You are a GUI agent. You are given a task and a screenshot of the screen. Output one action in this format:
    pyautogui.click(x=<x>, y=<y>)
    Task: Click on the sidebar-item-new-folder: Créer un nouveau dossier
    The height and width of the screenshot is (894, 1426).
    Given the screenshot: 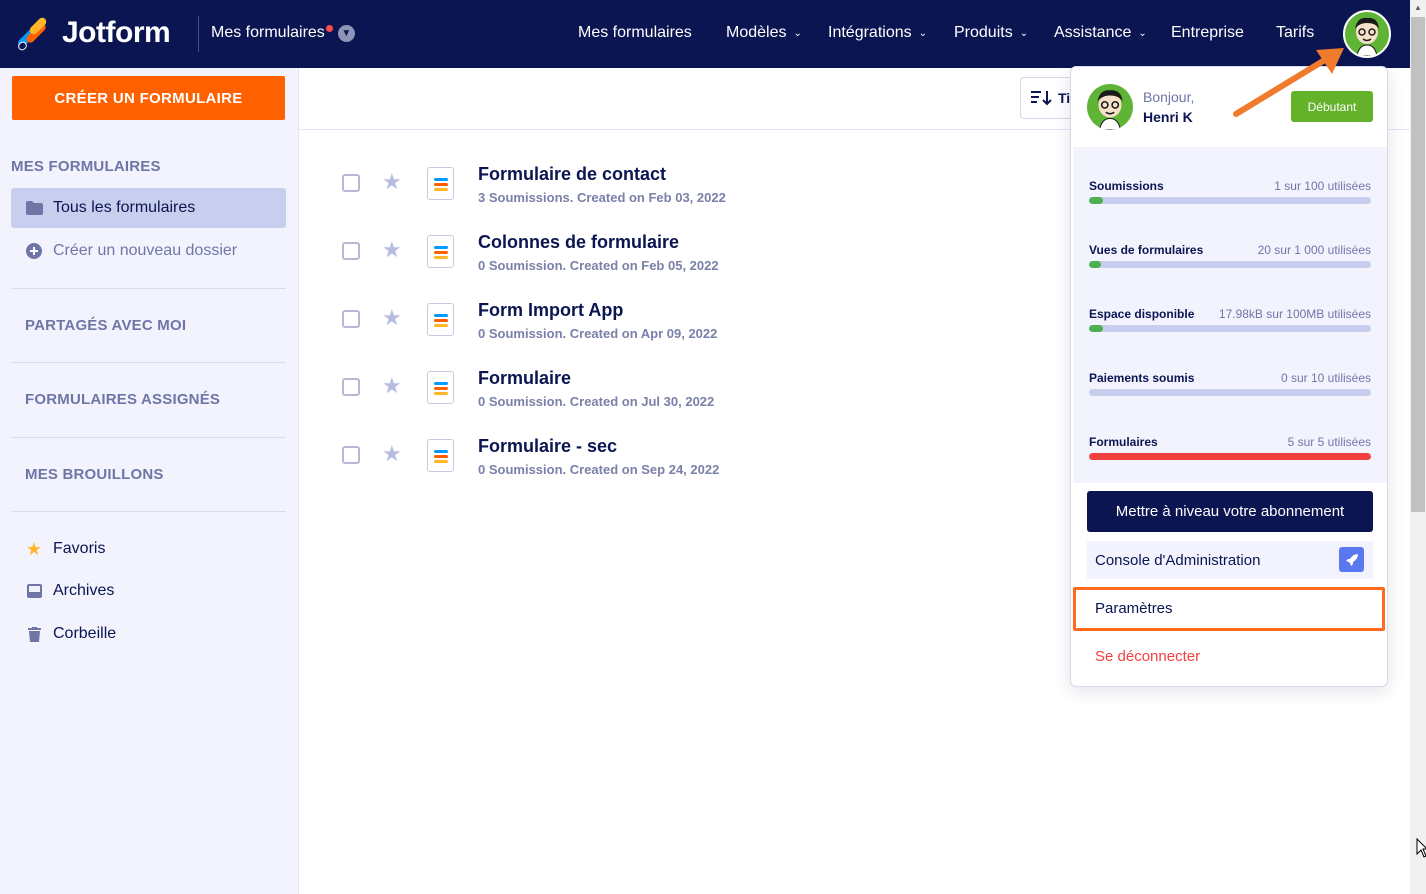 What is the action you would take?
    pyautogui.click(x=148, y=251)
    